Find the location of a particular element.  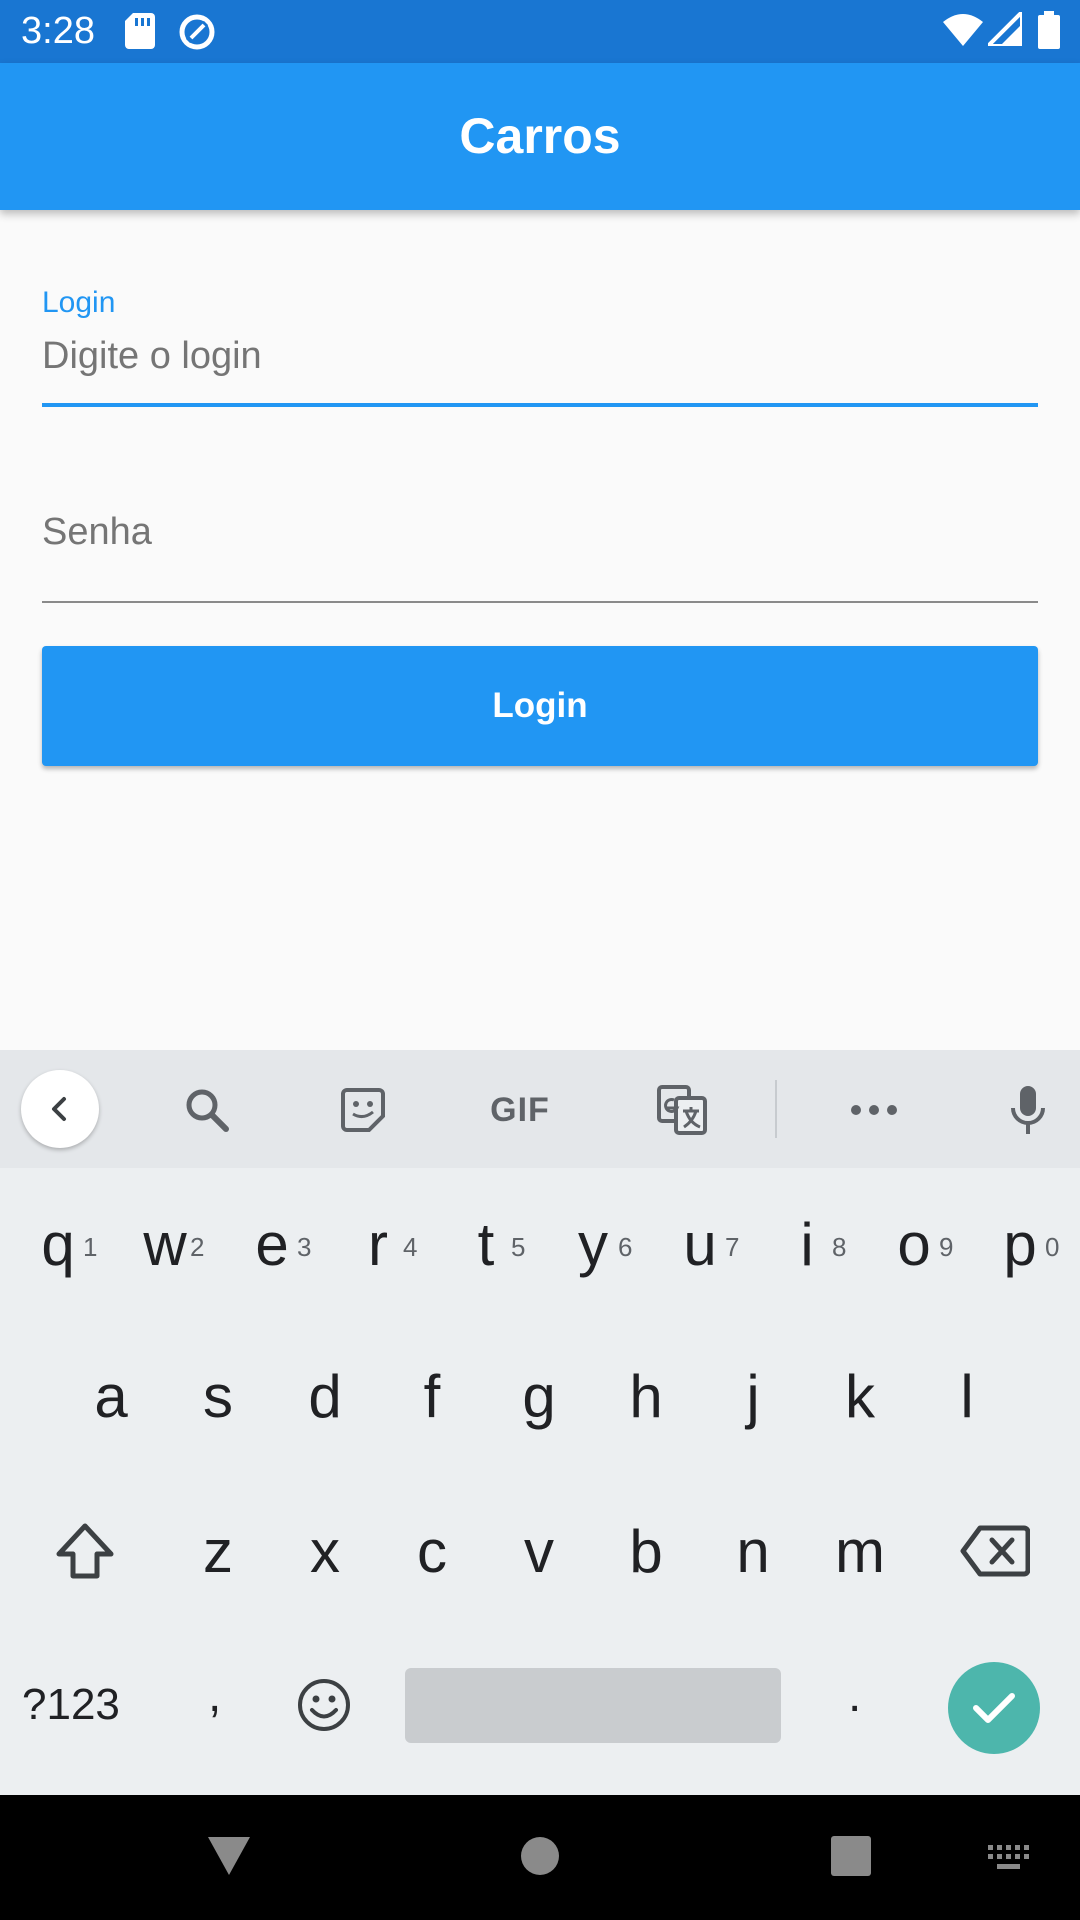

sd-card-icon is located at coordinates (140, 33).